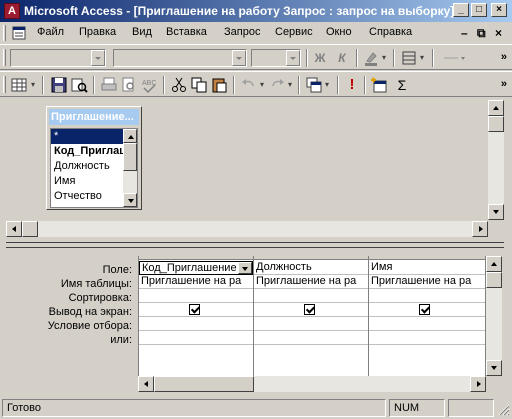  What do you see at coordinates (504, 57) in the screenshot?
I see `toolbar-overflow-chevron: »` at bounding box center [504, 57].